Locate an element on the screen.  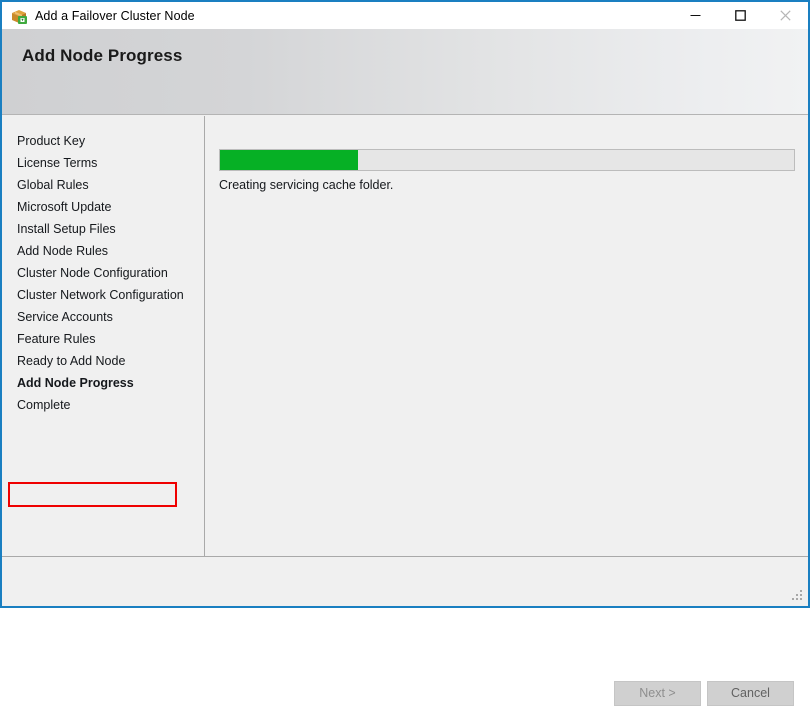
sidebar-item-label: Ready to Add Node is located at coordinates (71, 361).